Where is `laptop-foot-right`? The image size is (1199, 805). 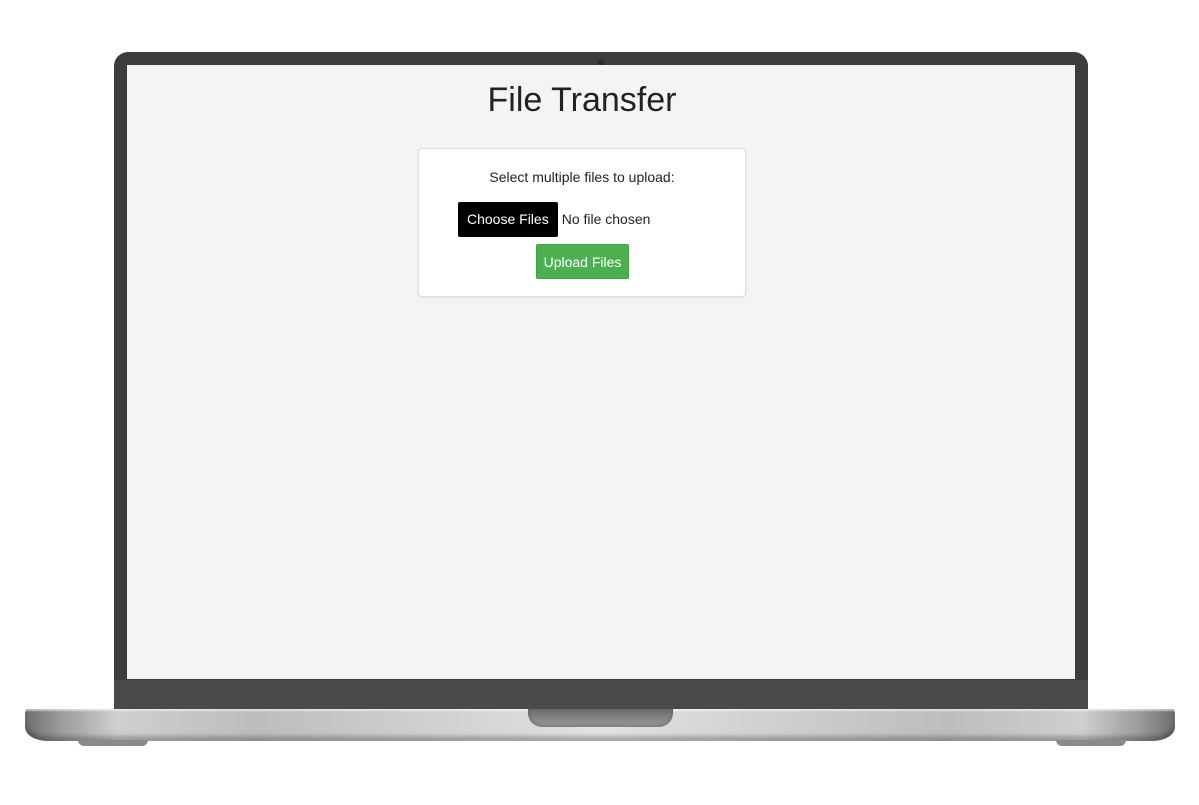
laptop-foot-right is located at coordinates (1091, 743).